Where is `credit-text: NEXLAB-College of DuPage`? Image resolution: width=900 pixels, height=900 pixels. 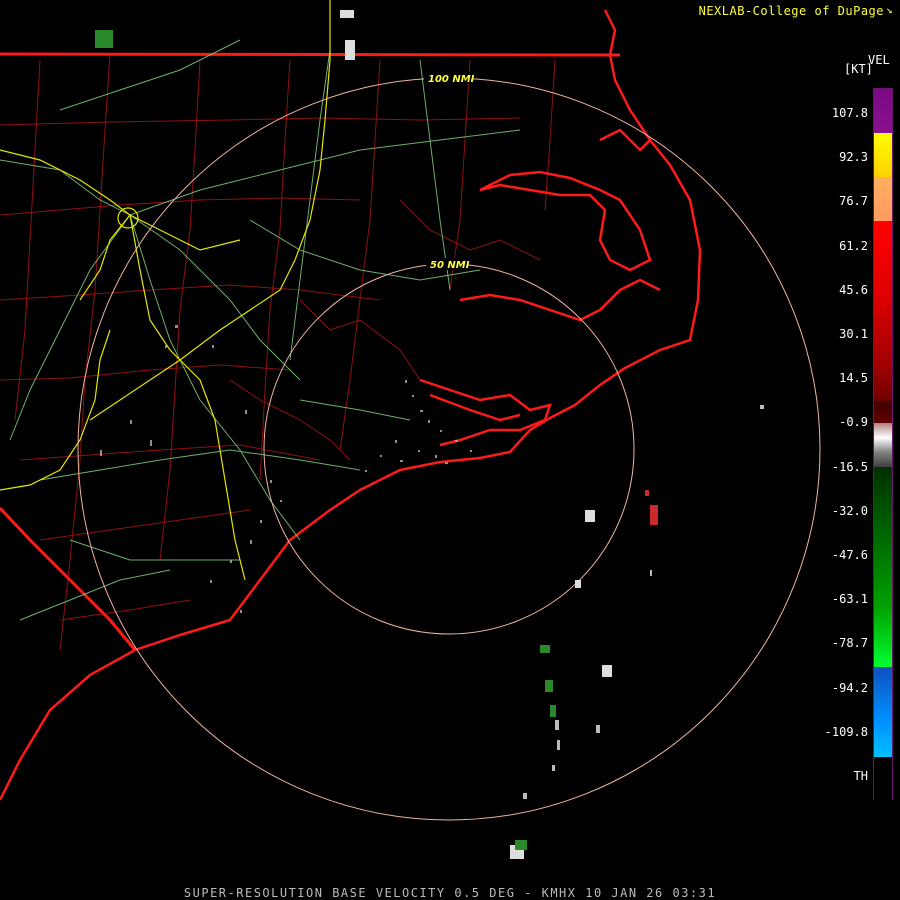
credit-text: NEXLAB-College of DuPage is located at coordinates (791, 11).